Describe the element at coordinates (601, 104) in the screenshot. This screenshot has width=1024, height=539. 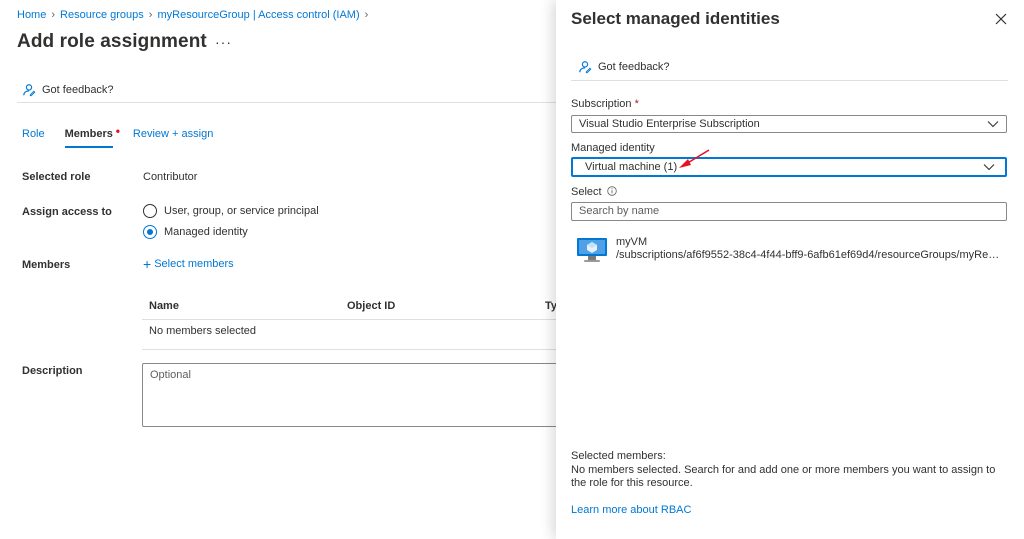
I see `subscription-label-text: Subscription` at that location.